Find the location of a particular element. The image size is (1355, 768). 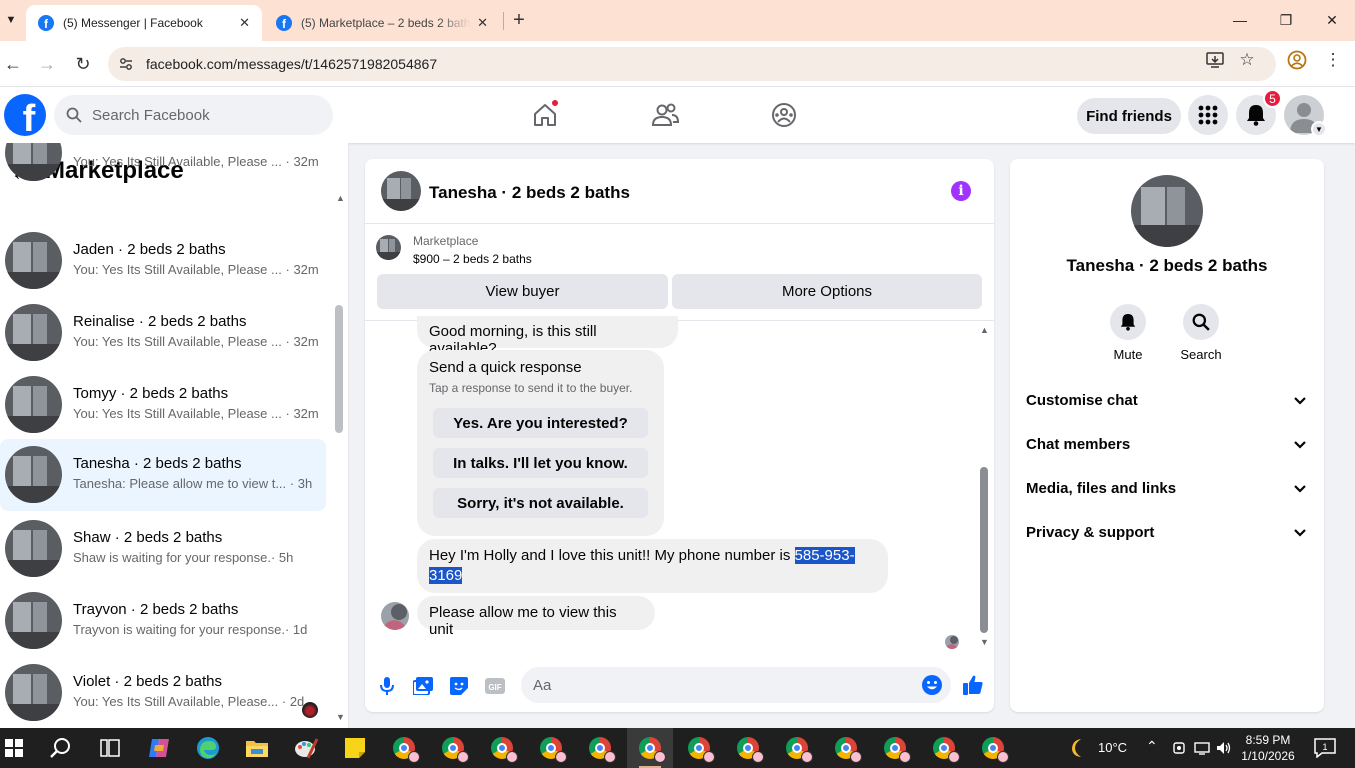

forward-icon: → is located at coordinates (47, 64).